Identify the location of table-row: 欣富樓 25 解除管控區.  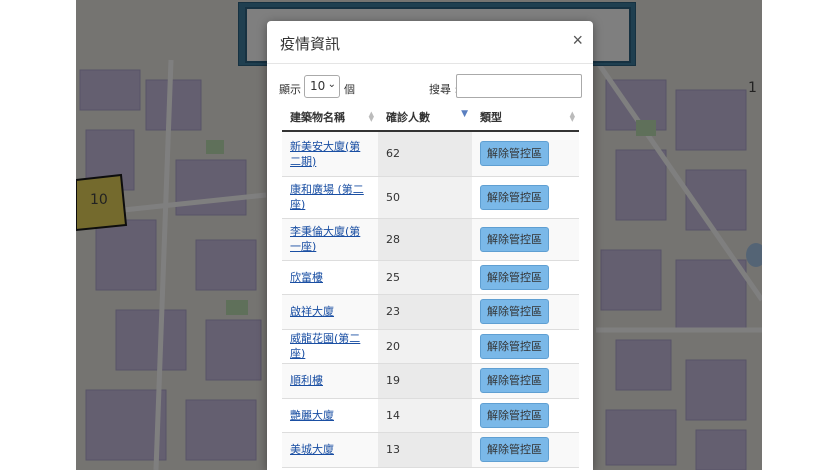
(430, 277).